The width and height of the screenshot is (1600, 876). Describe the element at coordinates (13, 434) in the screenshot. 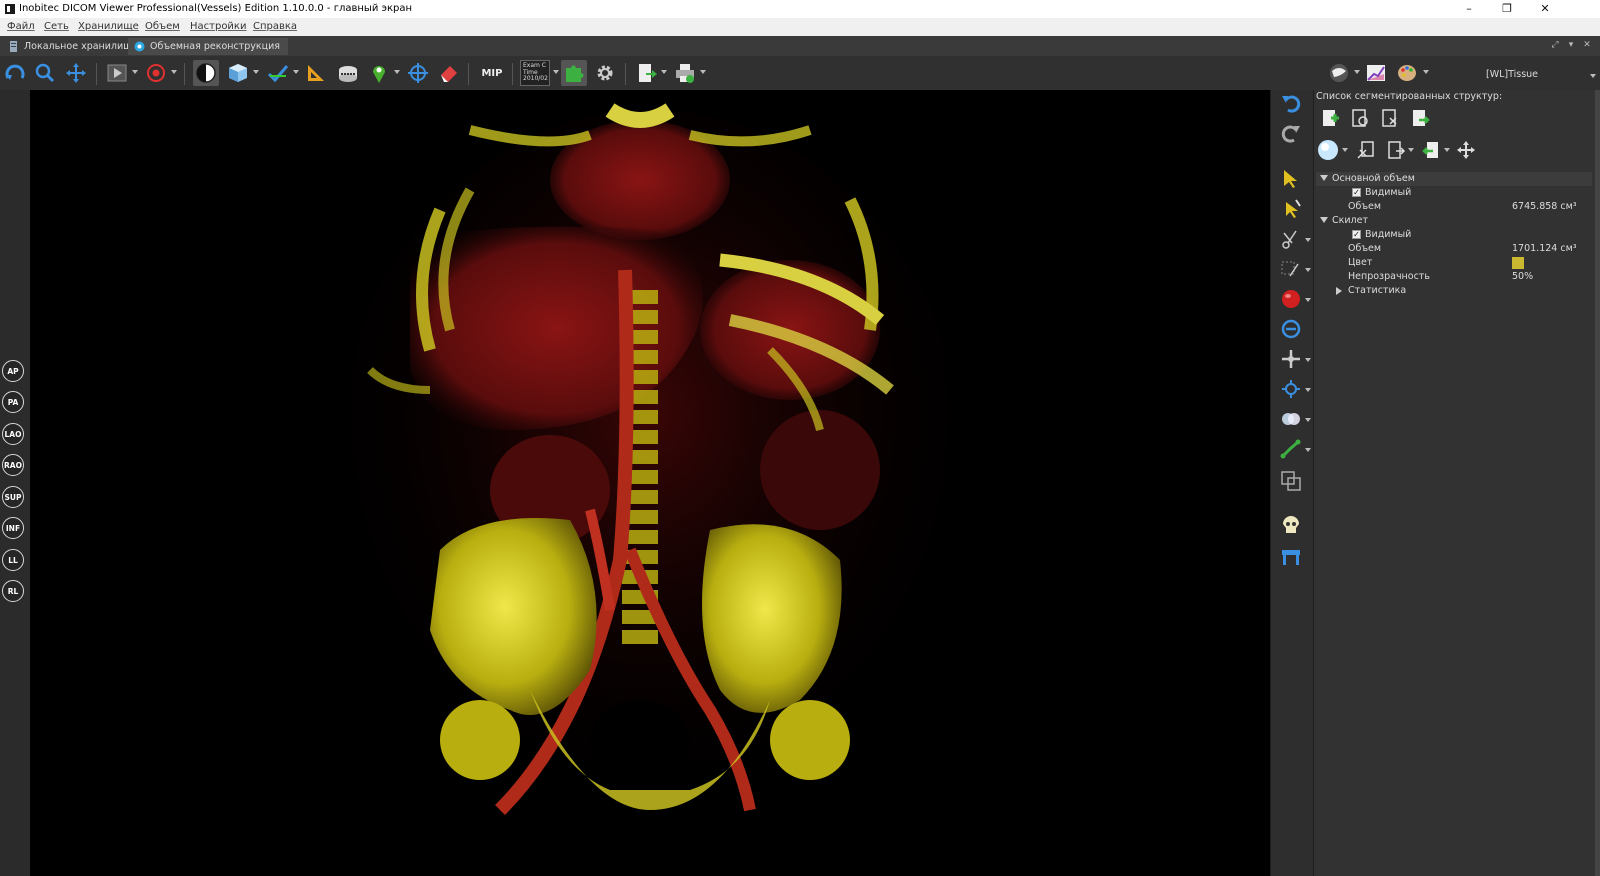

I see `orient-lao-button: LAO` at that location.